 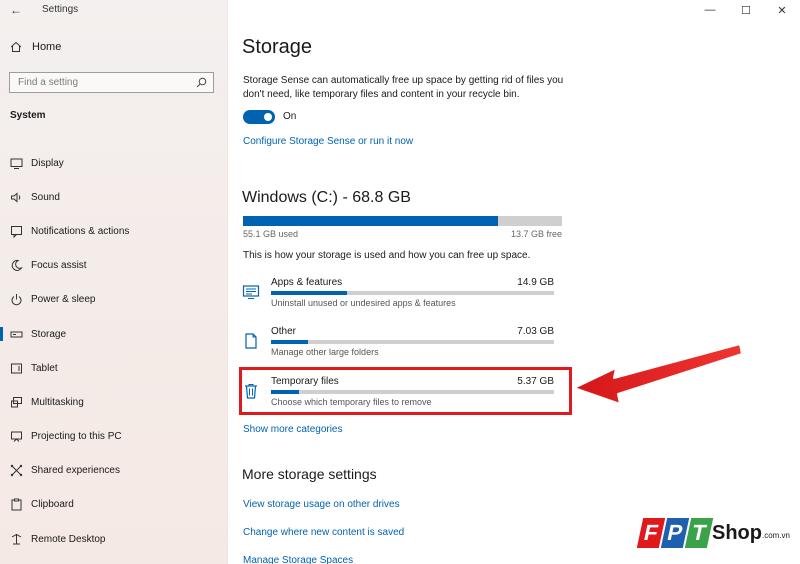 I want to click on close-button: ✕, so click(x=782, y=10).